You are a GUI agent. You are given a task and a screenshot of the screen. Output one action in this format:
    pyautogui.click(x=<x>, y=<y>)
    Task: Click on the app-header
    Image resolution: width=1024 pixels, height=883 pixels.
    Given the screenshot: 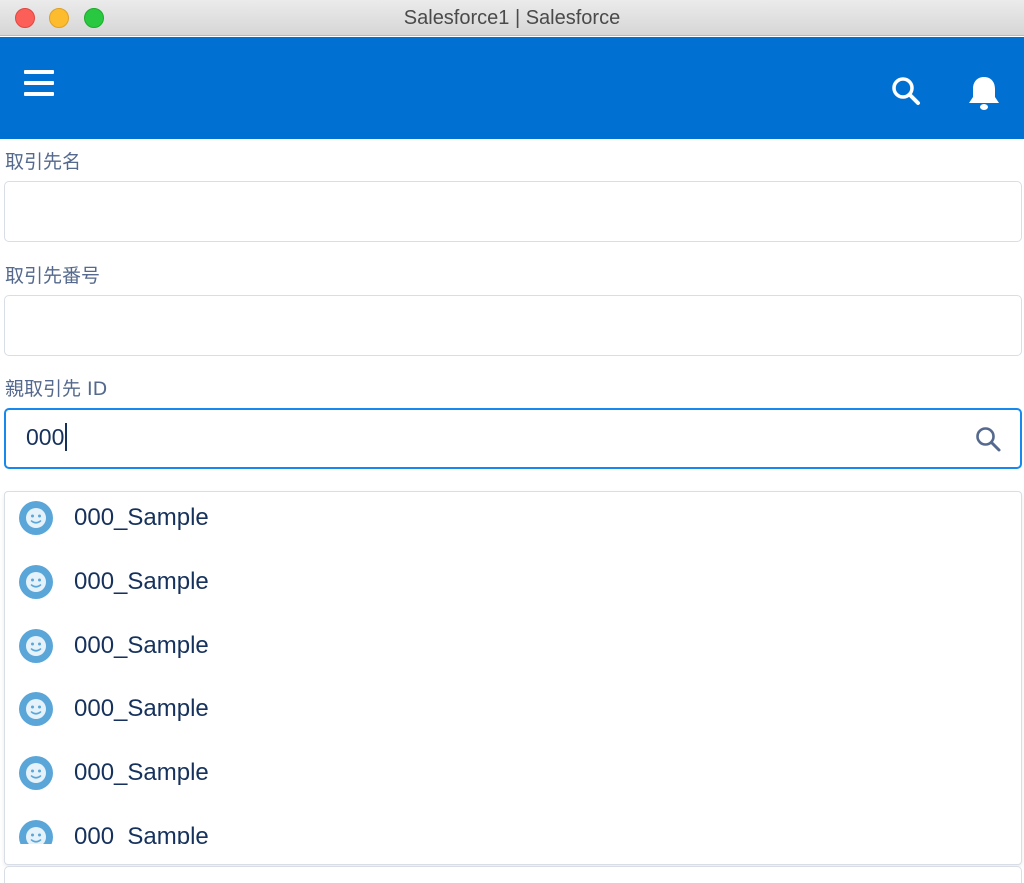 What is the action you would take?
    pyautogui.click(x=512, y=88)
    